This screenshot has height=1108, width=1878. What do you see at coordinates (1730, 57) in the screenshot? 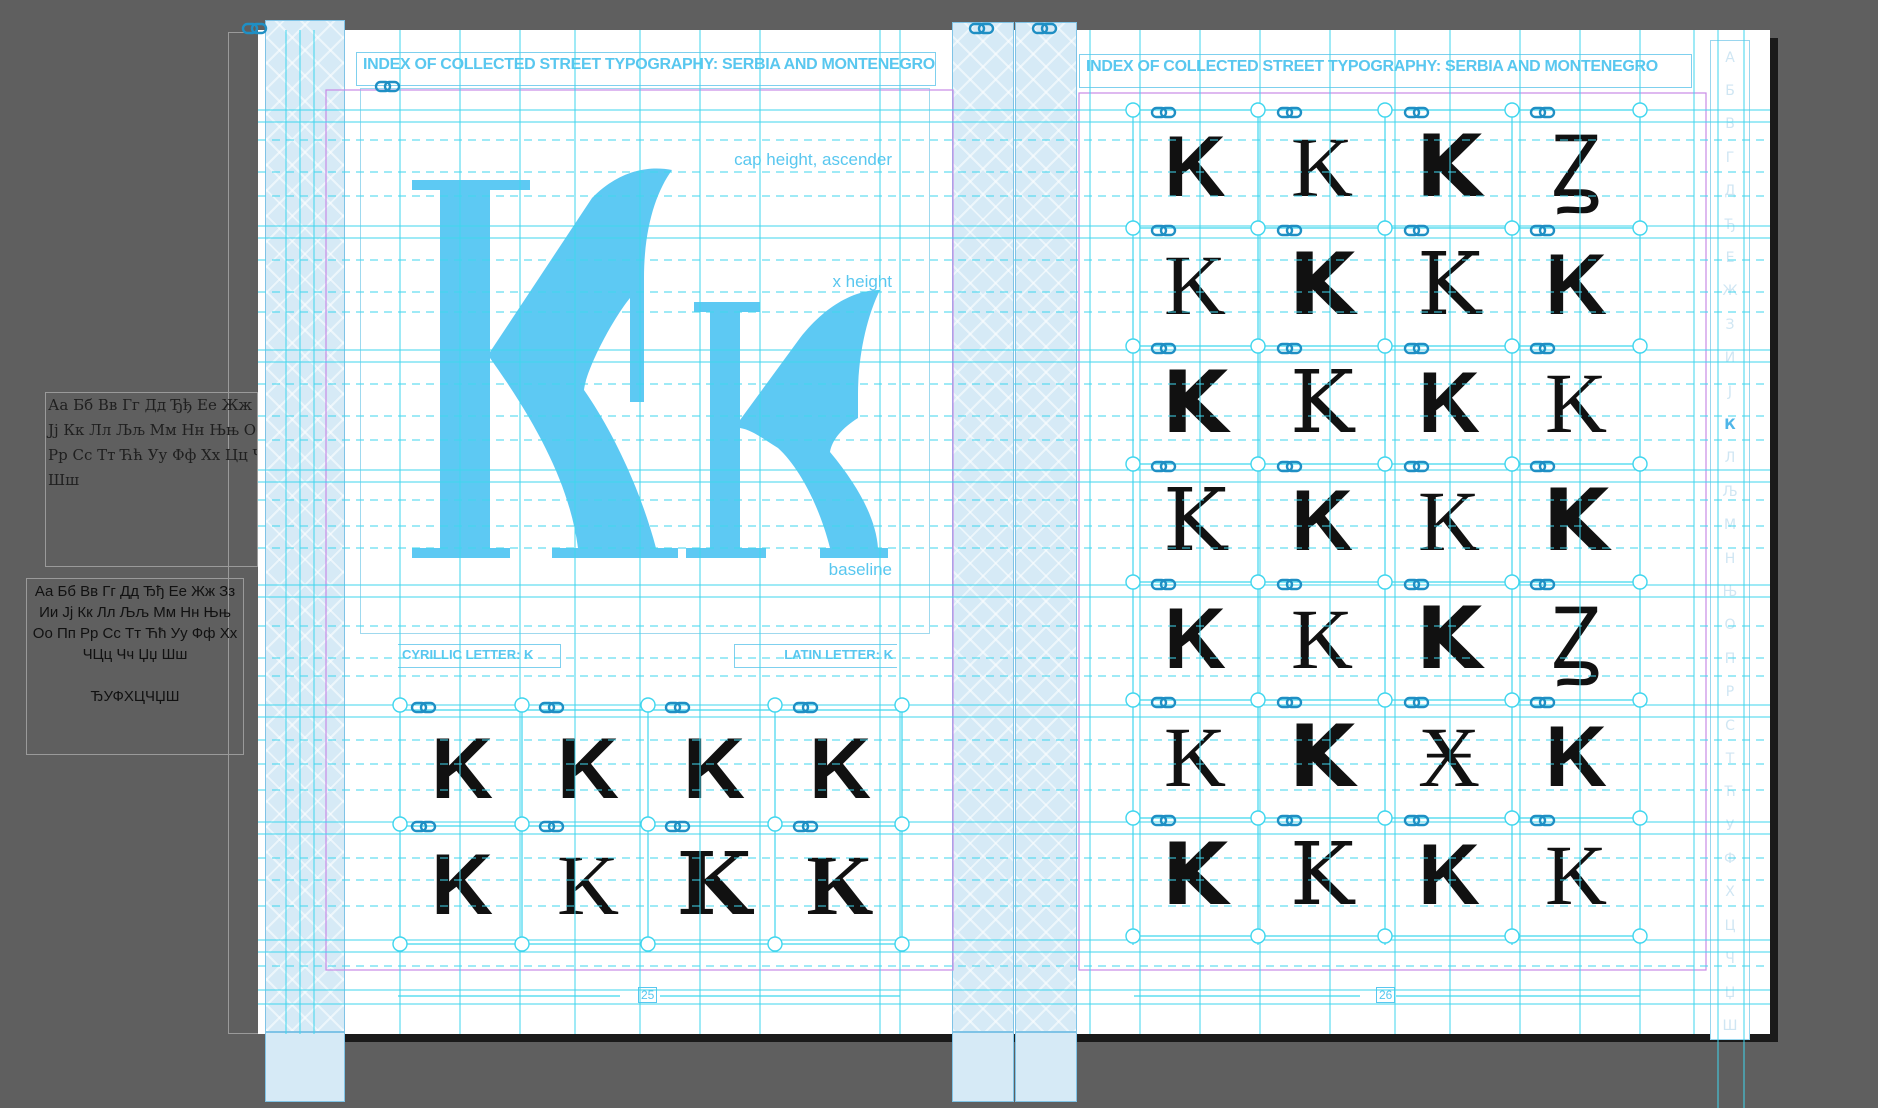
I see `alphabet-index-letter: А` at bounding box center [1730, 57].